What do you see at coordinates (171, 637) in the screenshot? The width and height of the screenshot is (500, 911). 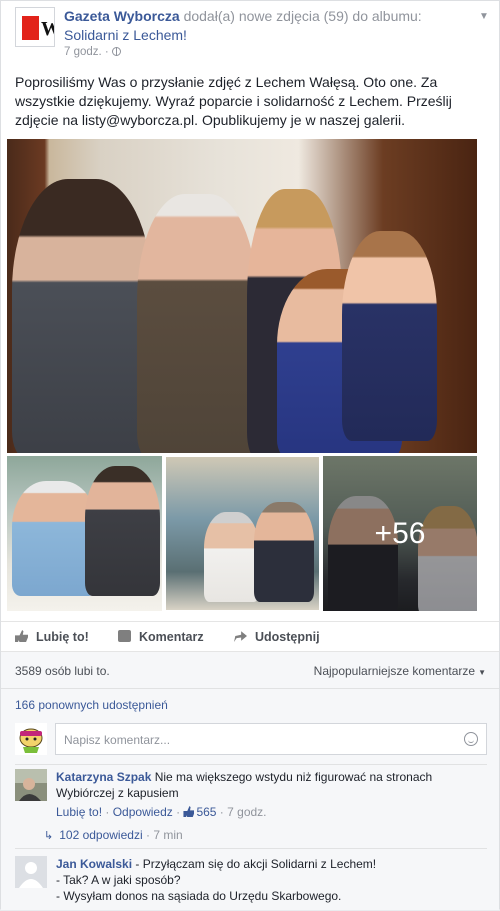 I see `comment-button-label: Komentarz` at bounding box center [171, 637].